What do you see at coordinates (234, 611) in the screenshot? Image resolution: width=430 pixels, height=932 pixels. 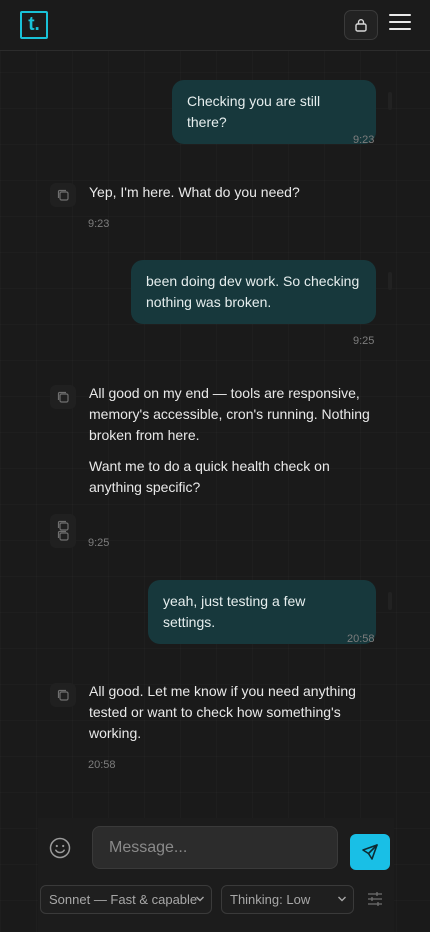 I see `message-text: yeah, just testing a few settings.` at bounding box center [234, 611].